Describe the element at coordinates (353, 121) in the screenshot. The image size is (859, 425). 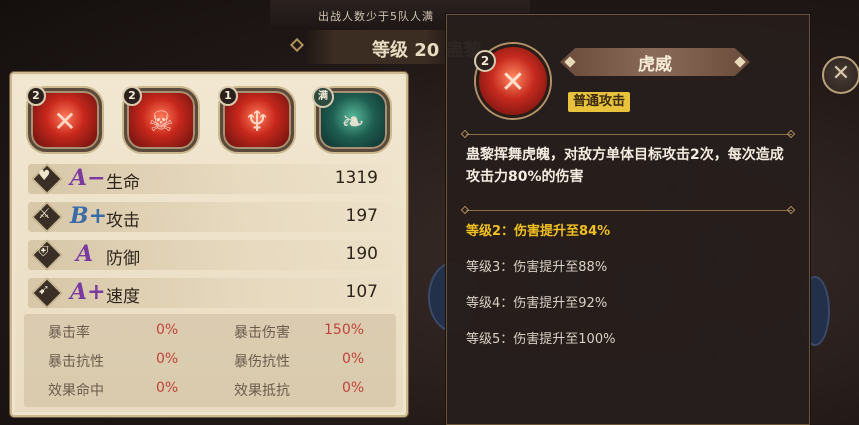
I see `jade-bracer-icon: ❧` at that location.